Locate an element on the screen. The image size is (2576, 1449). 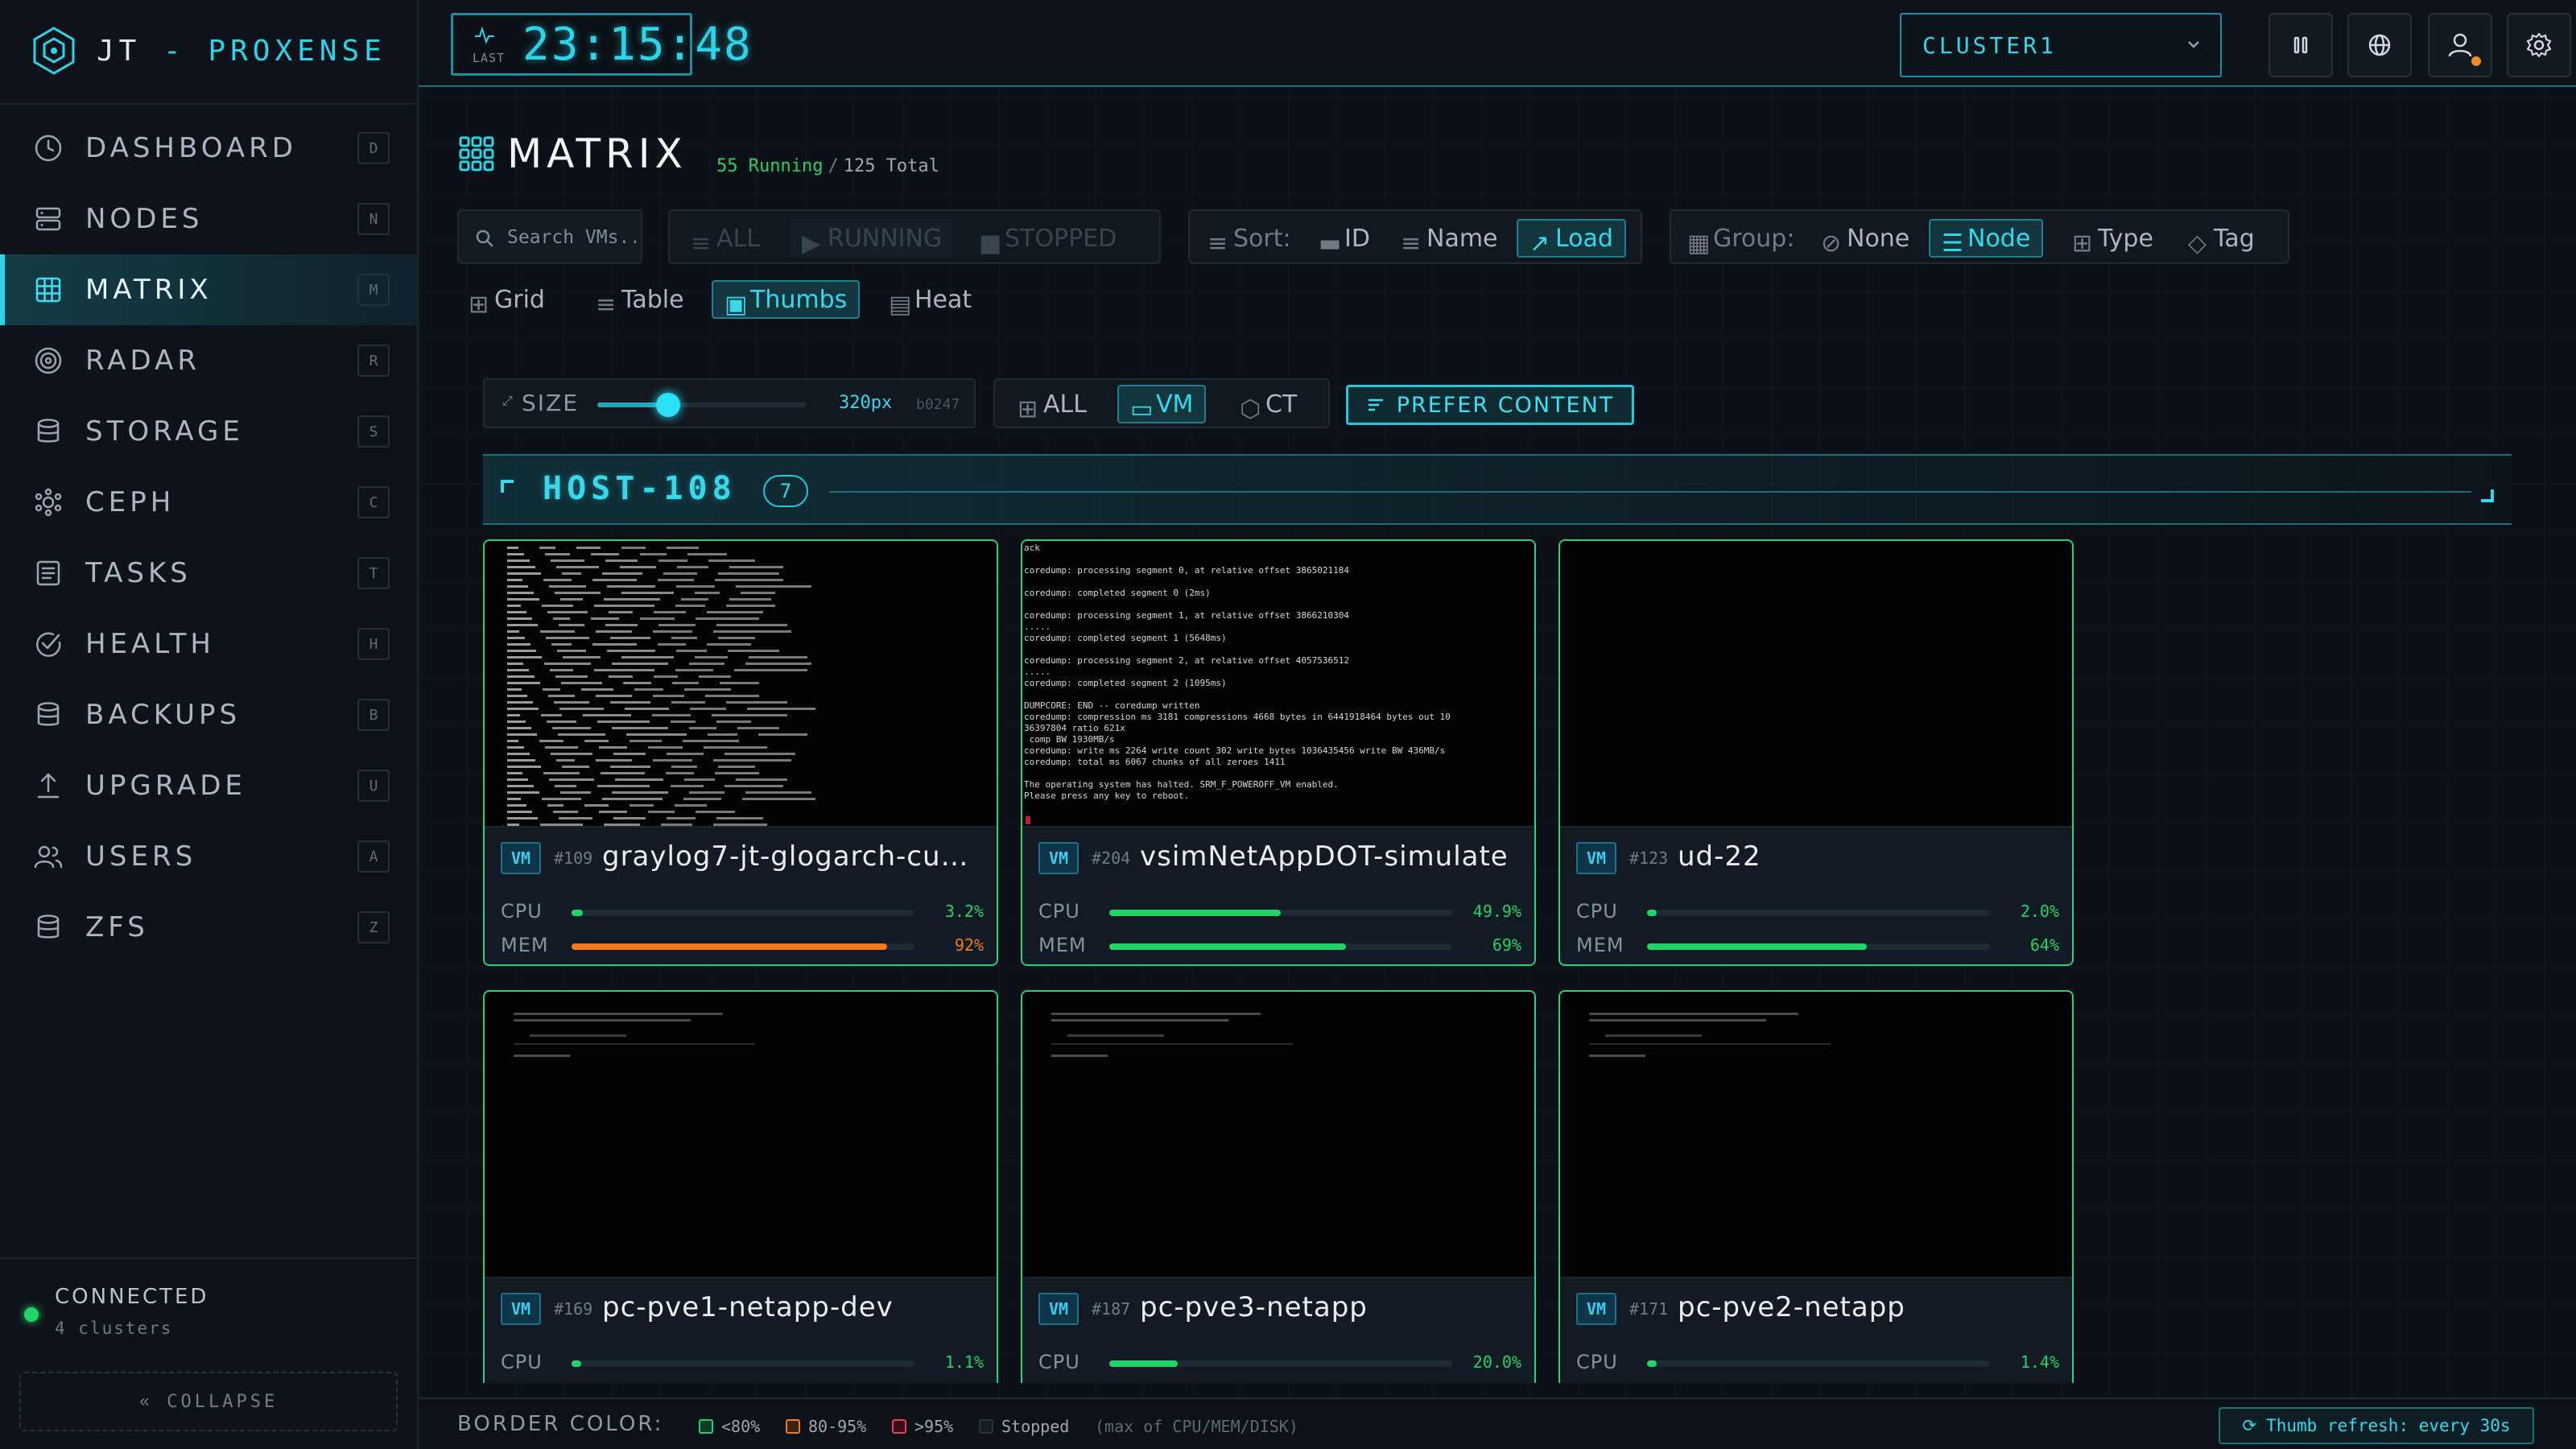
cpu-value: 3.2% is located at coordinates (964, 911).